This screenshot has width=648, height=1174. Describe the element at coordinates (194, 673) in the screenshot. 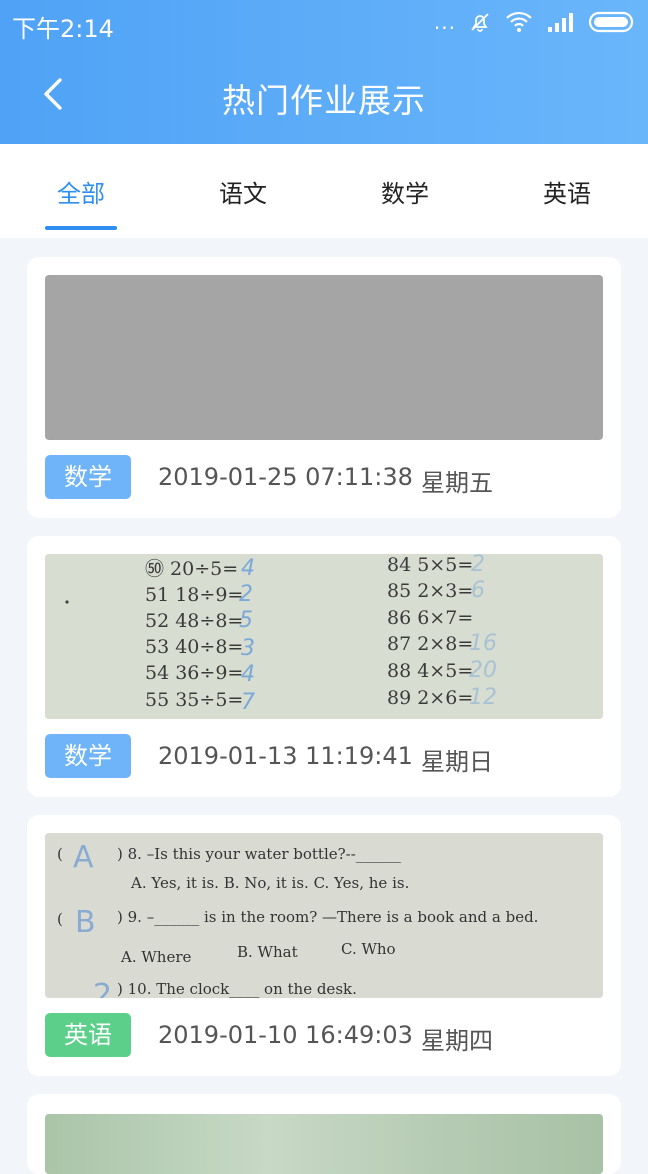

I see `photo-line: 54 36÷9=` at that location.